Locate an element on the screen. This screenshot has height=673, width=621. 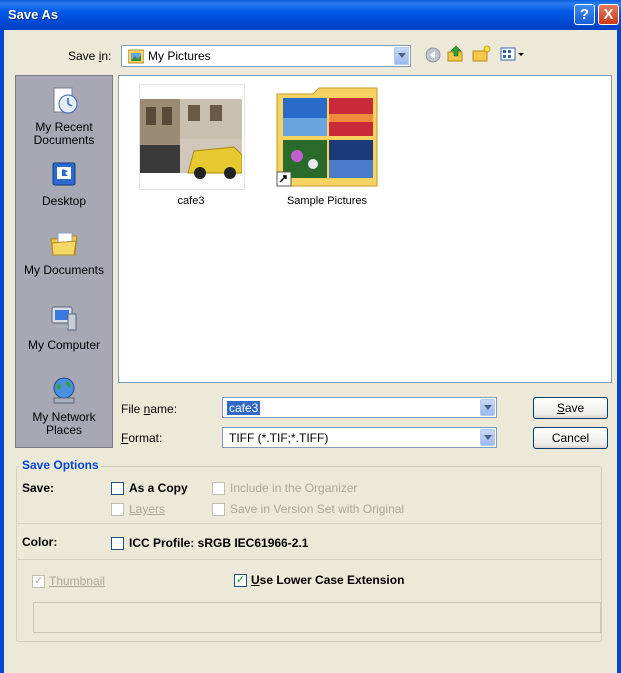
place-my-computer: My Computer is located at coordinates (64, 328).